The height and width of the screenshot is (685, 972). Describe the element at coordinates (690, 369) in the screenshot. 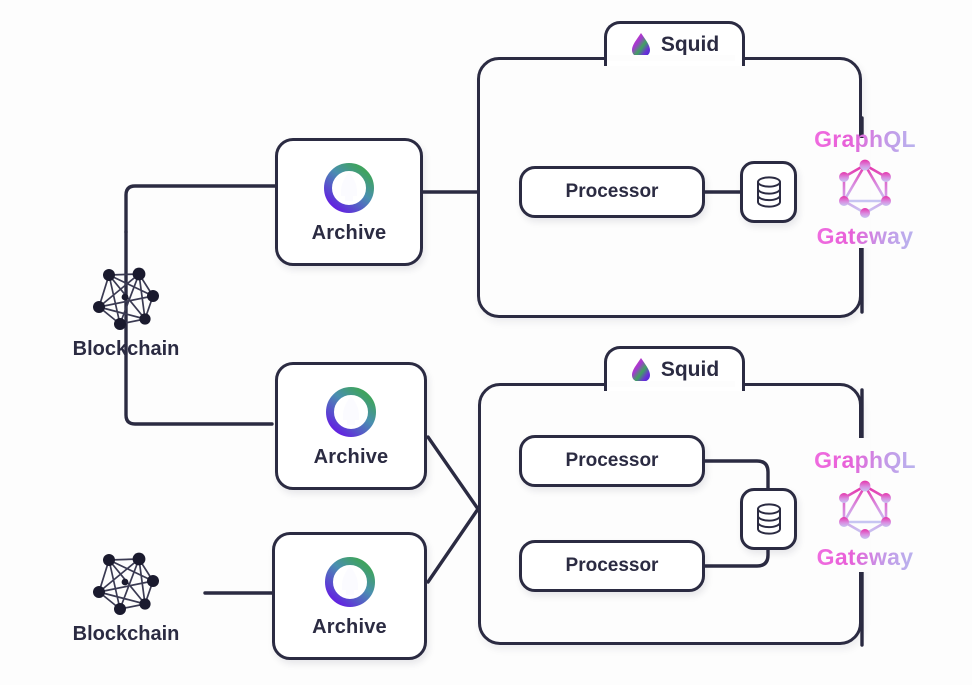

I see `squid-tab-label-2: Squid` at that location.